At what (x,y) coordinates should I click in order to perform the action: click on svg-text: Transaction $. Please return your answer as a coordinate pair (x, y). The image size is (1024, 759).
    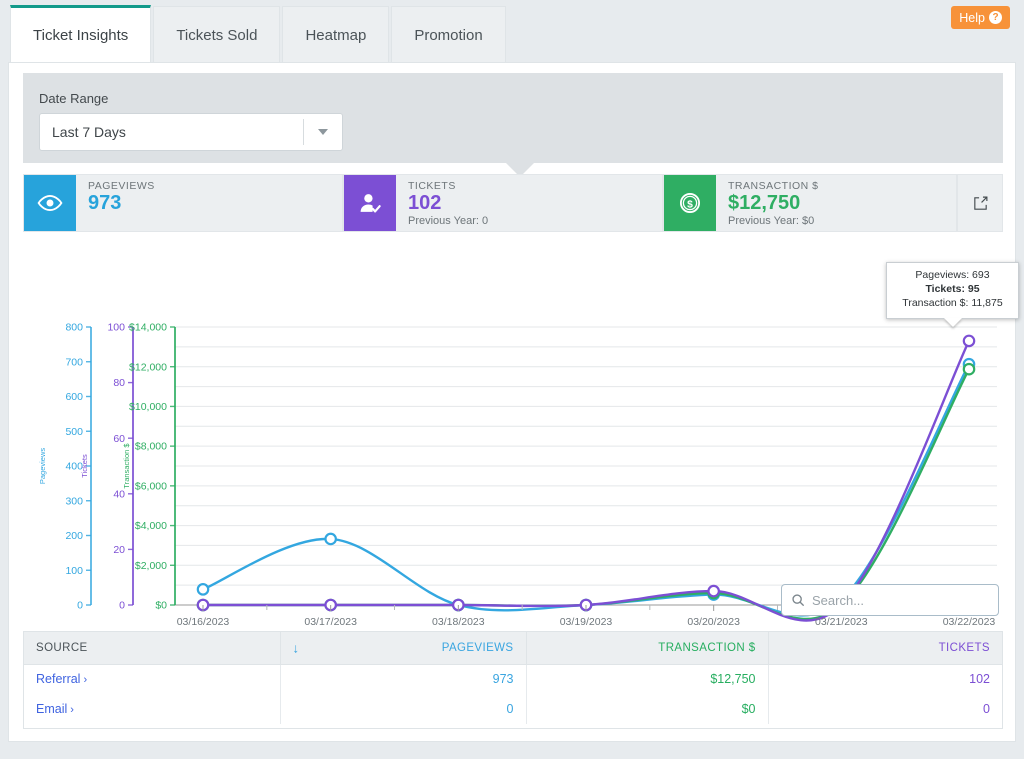
    Looking at the image, I should click on (126, 466).